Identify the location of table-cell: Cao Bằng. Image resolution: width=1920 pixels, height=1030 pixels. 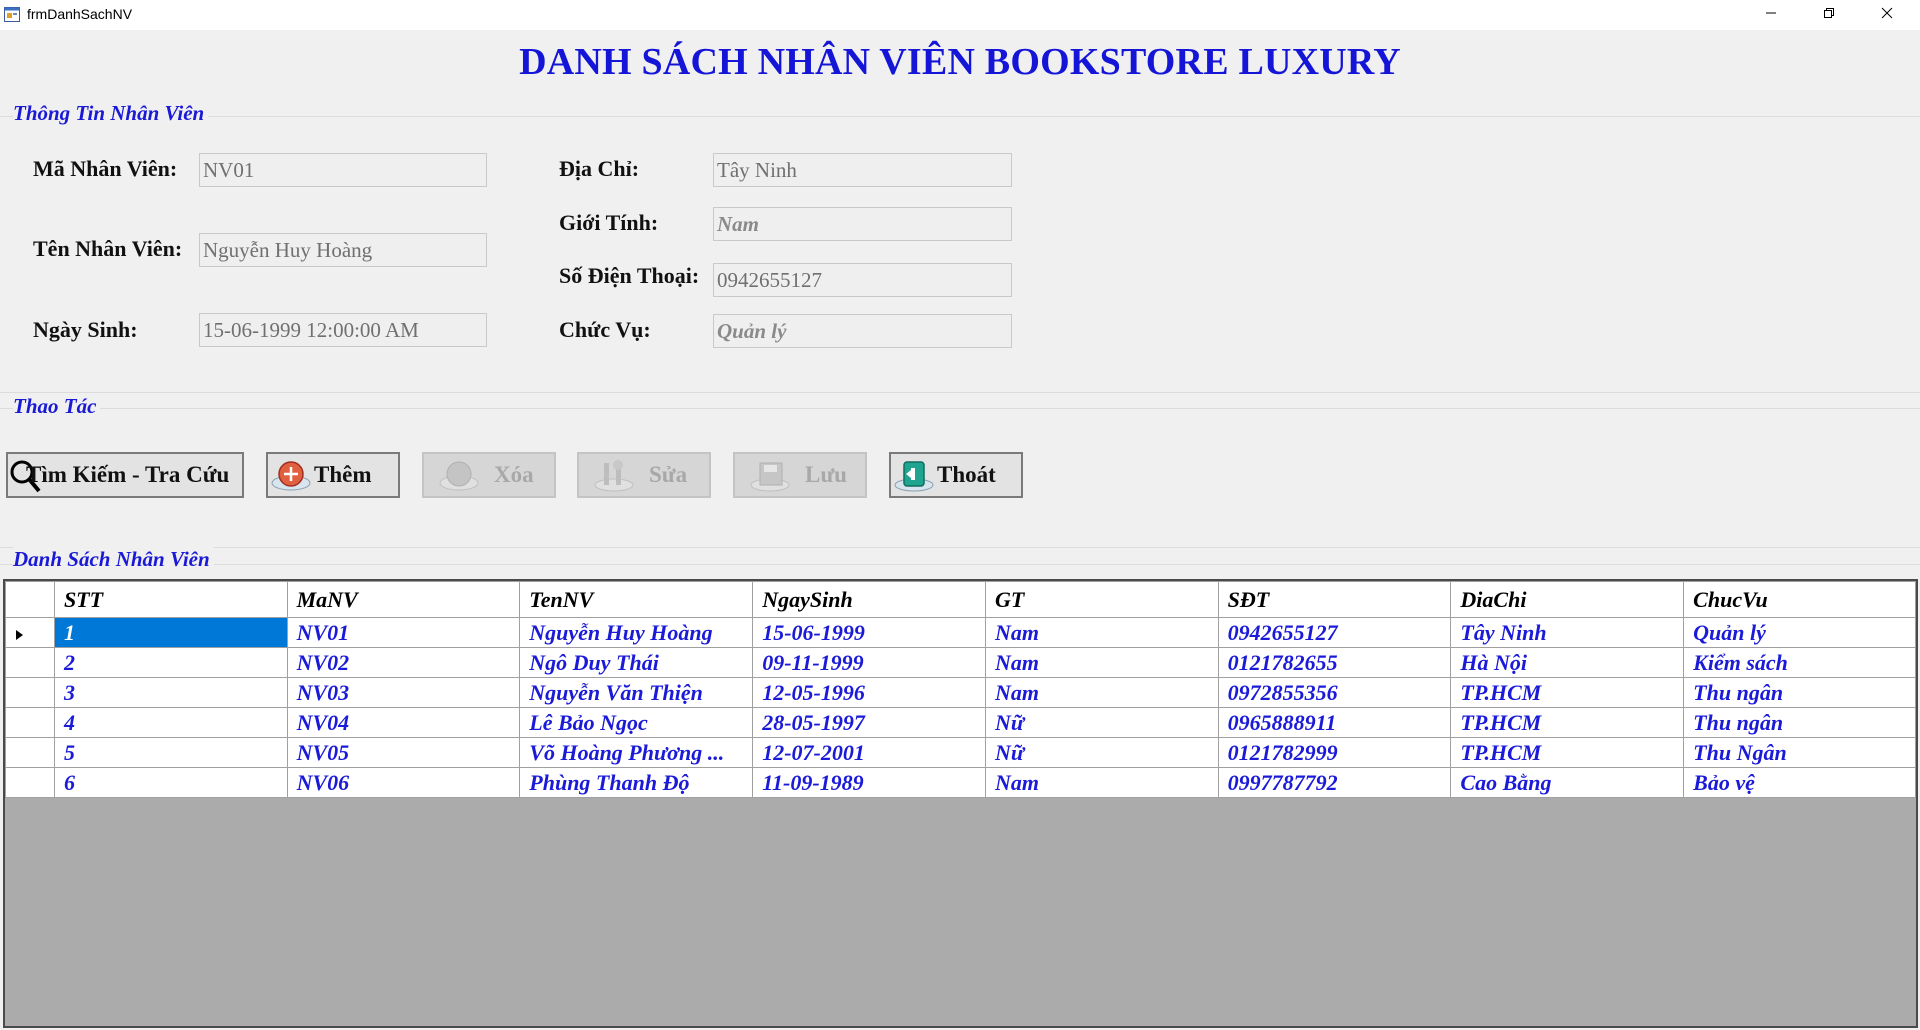
(1567, 782).